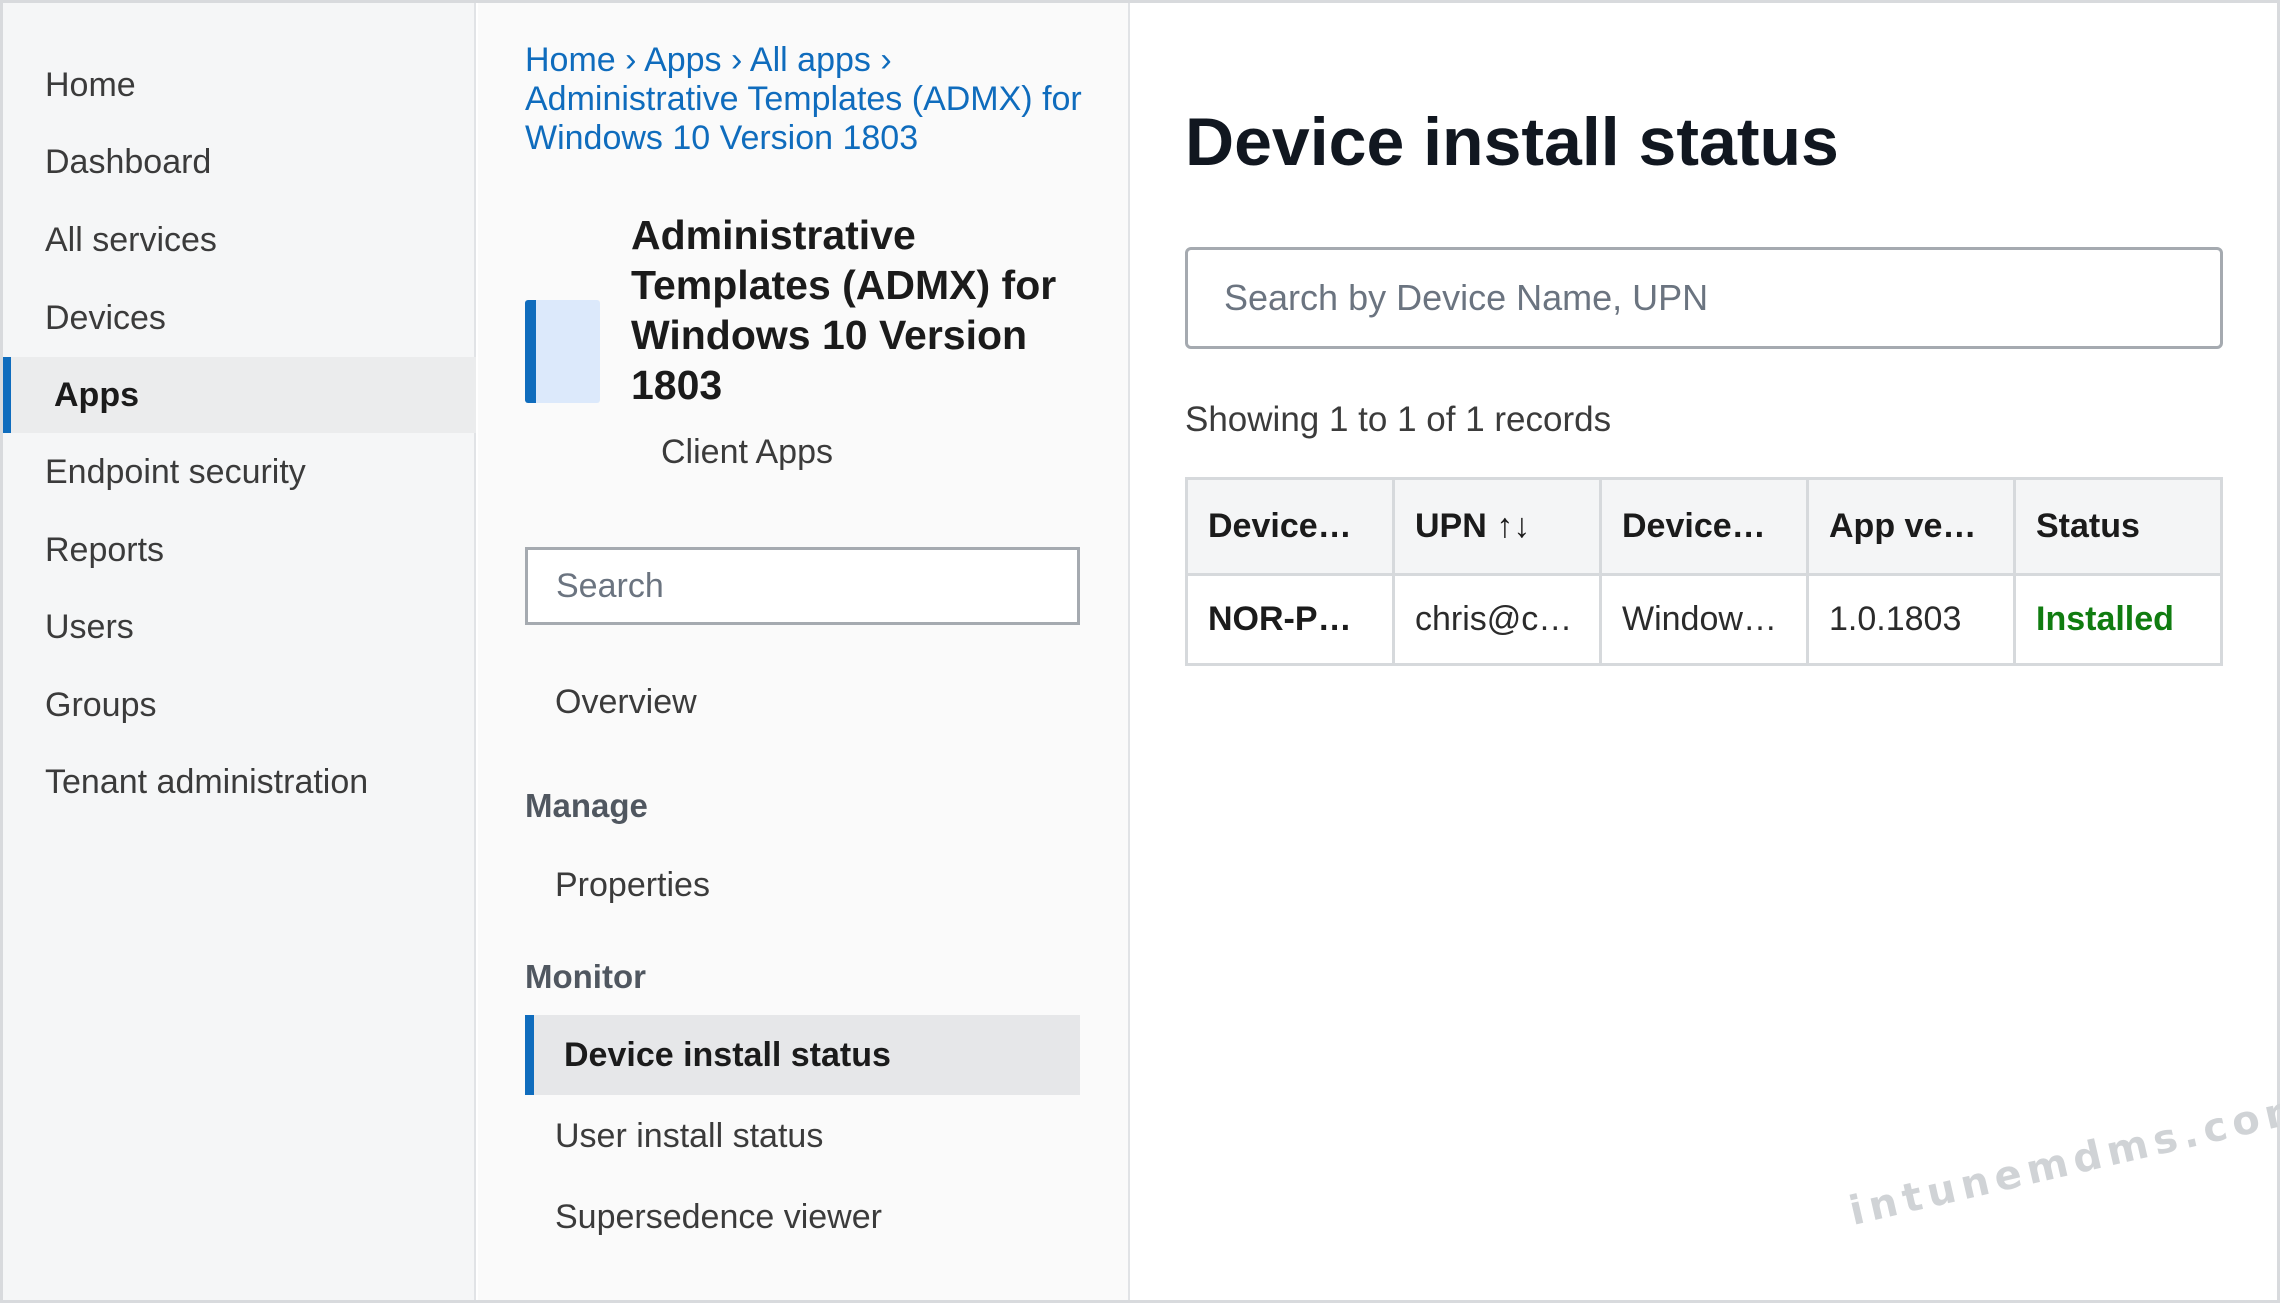  I want to click on nav-item-reports: Reports, so click(239, 550).